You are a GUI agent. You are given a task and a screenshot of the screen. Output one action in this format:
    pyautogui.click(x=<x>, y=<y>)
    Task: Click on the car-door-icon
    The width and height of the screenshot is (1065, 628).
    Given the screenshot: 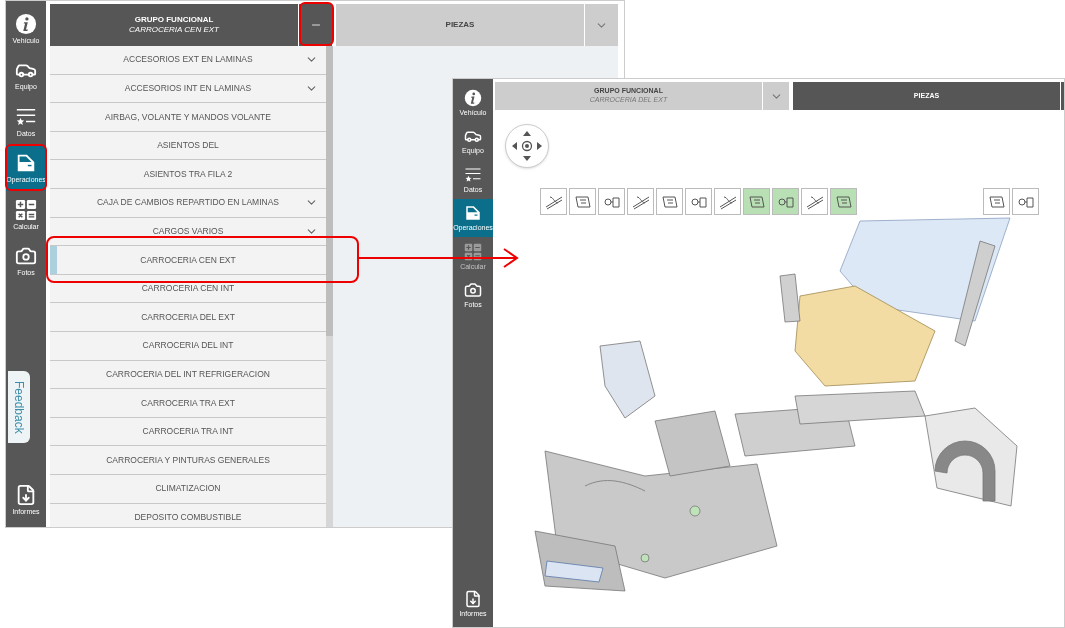 What is the action you would take?
    pyautogui.click(x=473, y=213)
    